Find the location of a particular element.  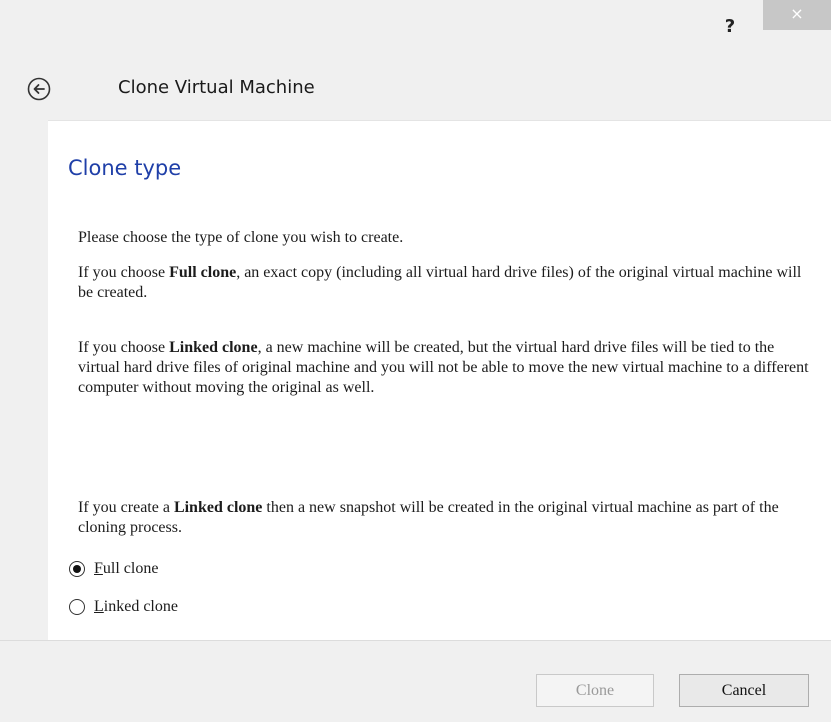

help-button: ? is located at coordinates (730, 27).